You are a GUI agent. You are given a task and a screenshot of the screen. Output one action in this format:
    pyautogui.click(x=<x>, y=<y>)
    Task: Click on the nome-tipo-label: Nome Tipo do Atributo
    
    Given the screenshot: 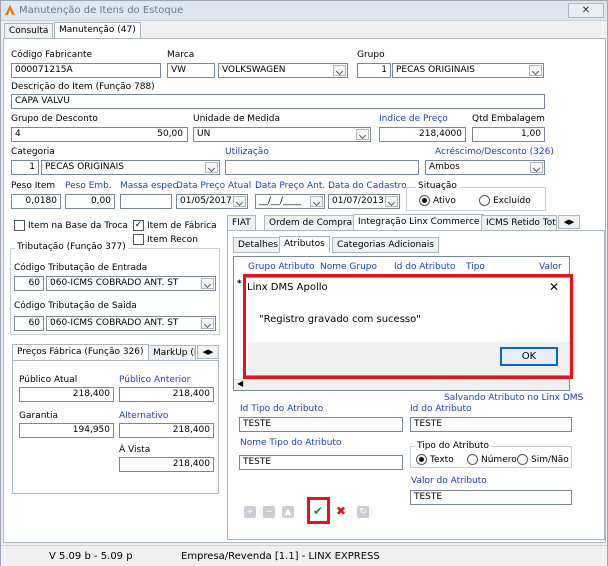 What is the action you would take?
    pyautogui.click(x=290, y=443)
    